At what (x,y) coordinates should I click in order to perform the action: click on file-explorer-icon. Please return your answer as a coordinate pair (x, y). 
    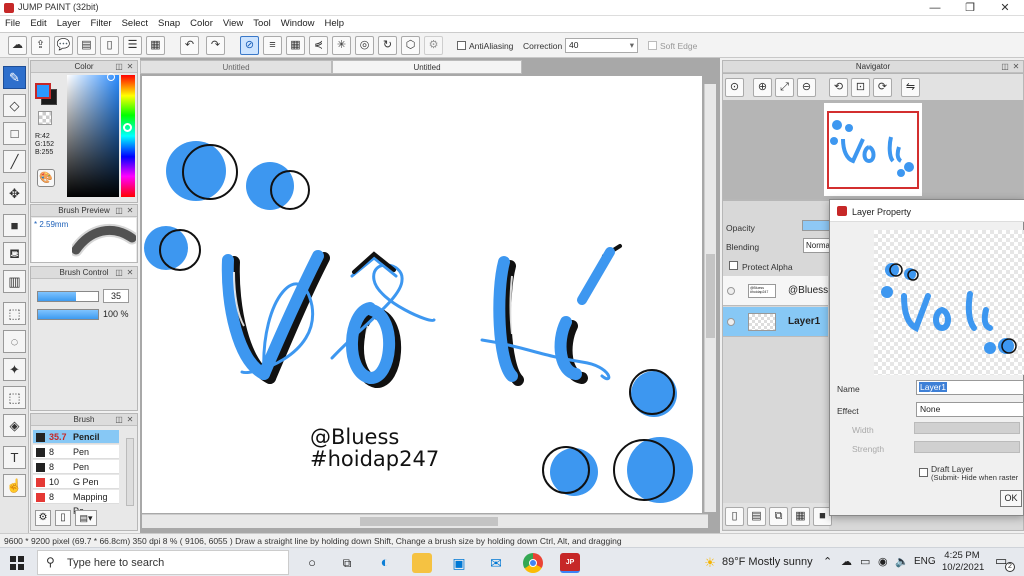
    Looking at the image, I should click on (422, 563).